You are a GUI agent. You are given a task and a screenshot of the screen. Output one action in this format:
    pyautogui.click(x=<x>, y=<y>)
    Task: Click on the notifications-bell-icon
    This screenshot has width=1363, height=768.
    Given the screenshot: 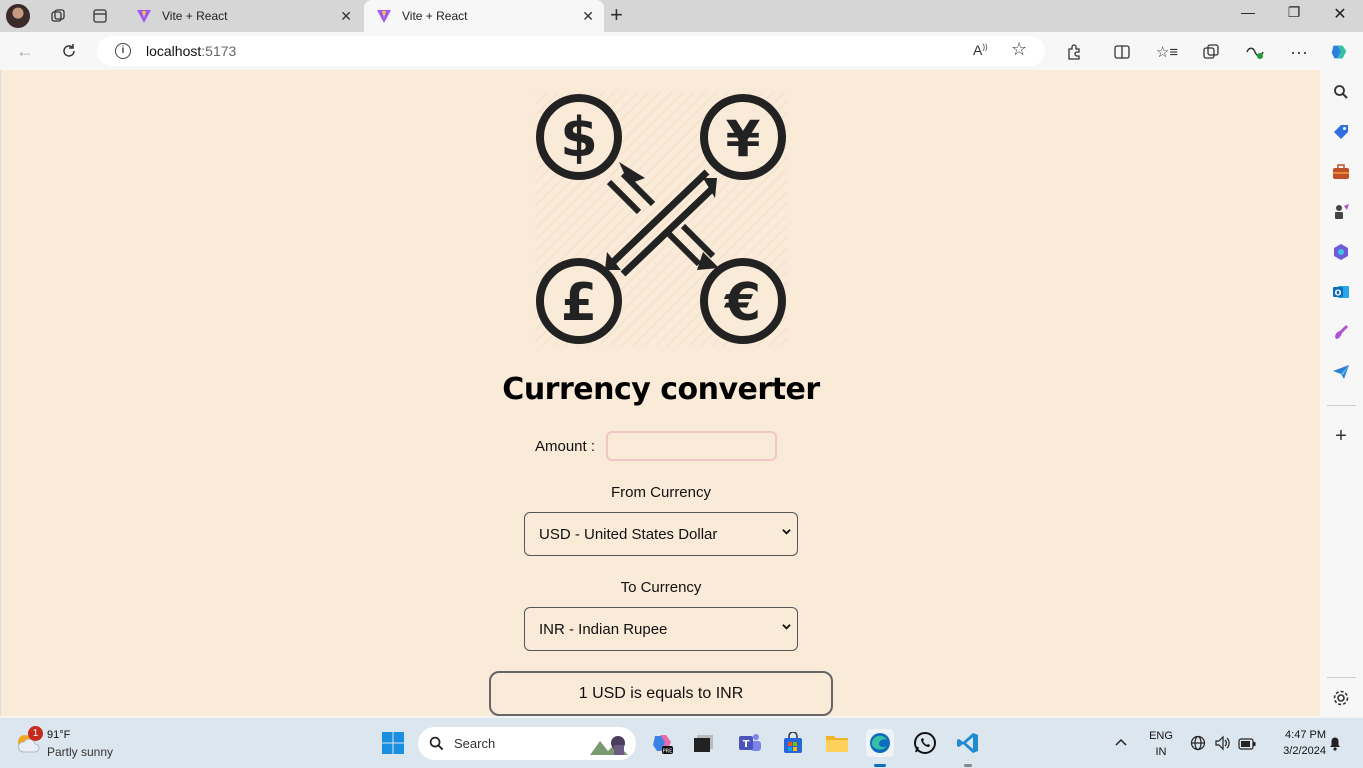 What is the action you would take?
    pyautogui.click(x=1335, y=745)
    